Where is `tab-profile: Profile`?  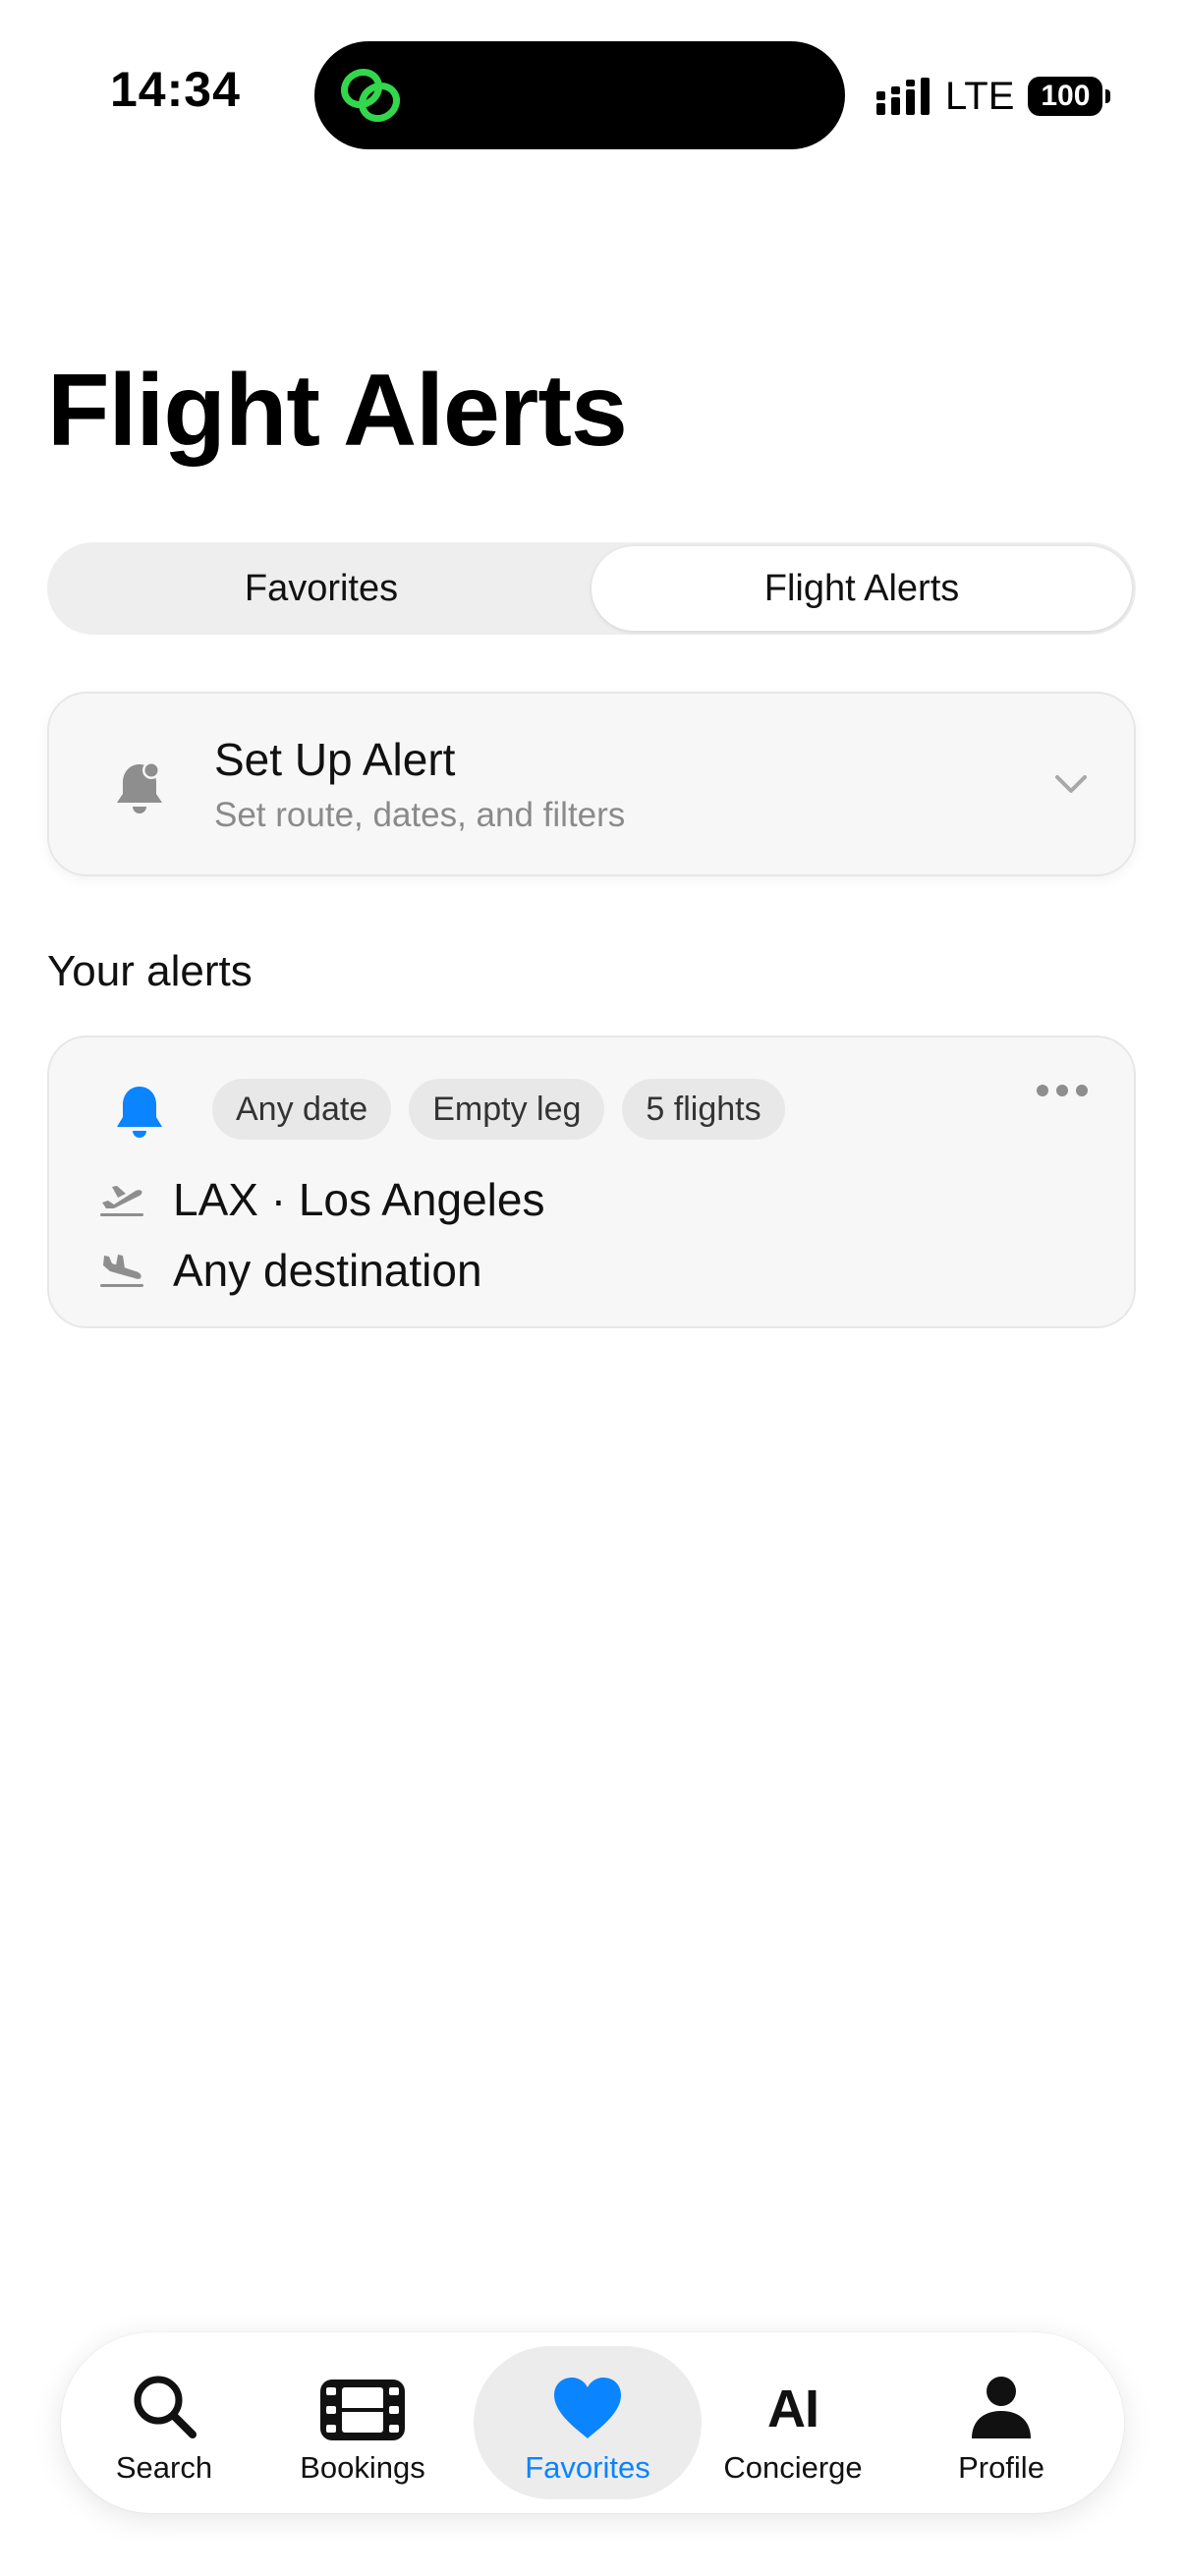 tab-profile: Profile is located at coordinates (1002, 2422).